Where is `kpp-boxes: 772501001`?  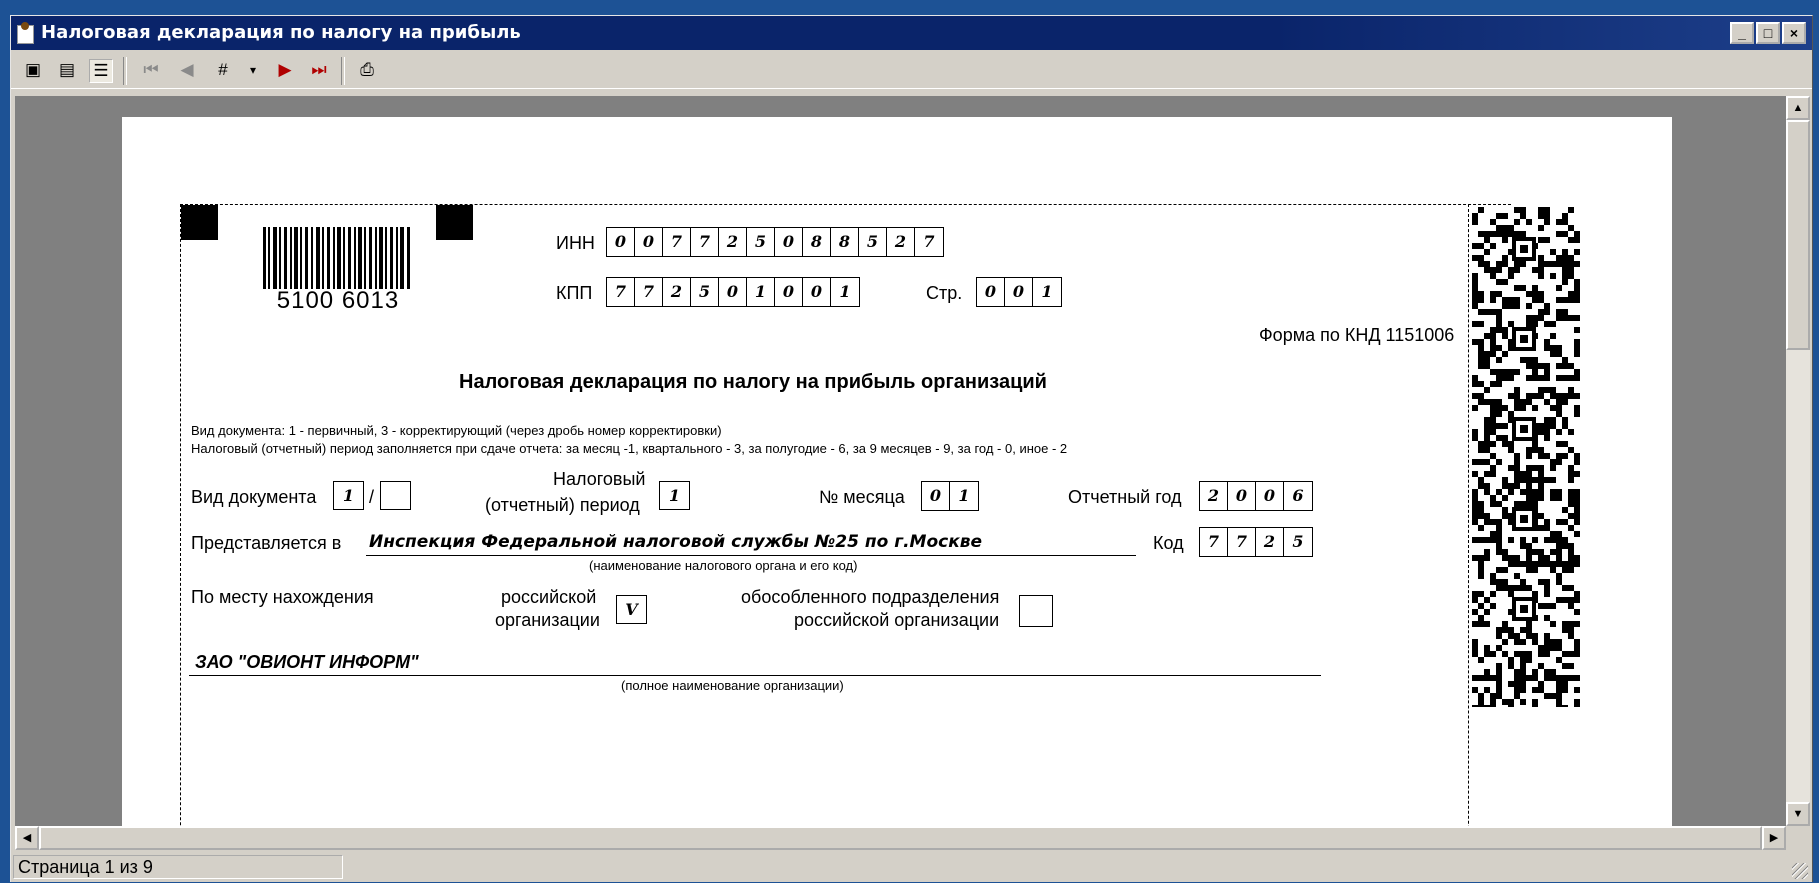
kpp-boxes: 772501001 is located at coordinates (733, 292).